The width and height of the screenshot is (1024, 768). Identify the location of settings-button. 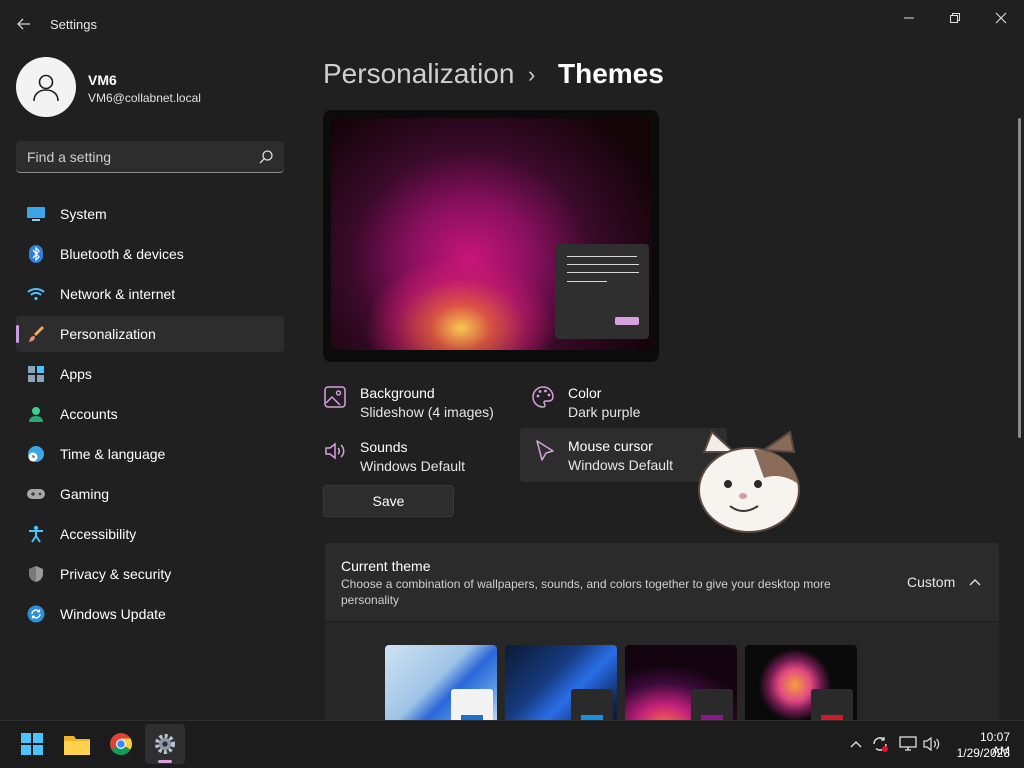
(165, 744).